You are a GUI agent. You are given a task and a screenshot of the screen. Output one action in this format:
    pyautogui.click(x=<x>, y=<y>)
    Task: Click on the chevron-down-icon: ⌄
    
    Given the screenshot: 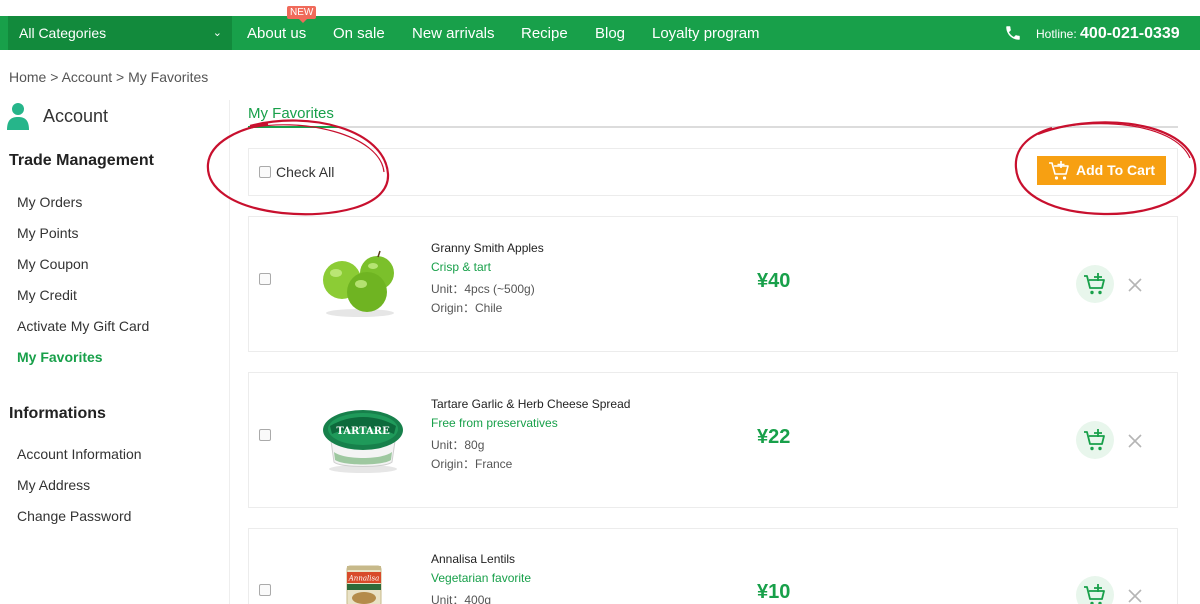 What is the action you would take?
    pyautogui.click(x=217, y=33)
    